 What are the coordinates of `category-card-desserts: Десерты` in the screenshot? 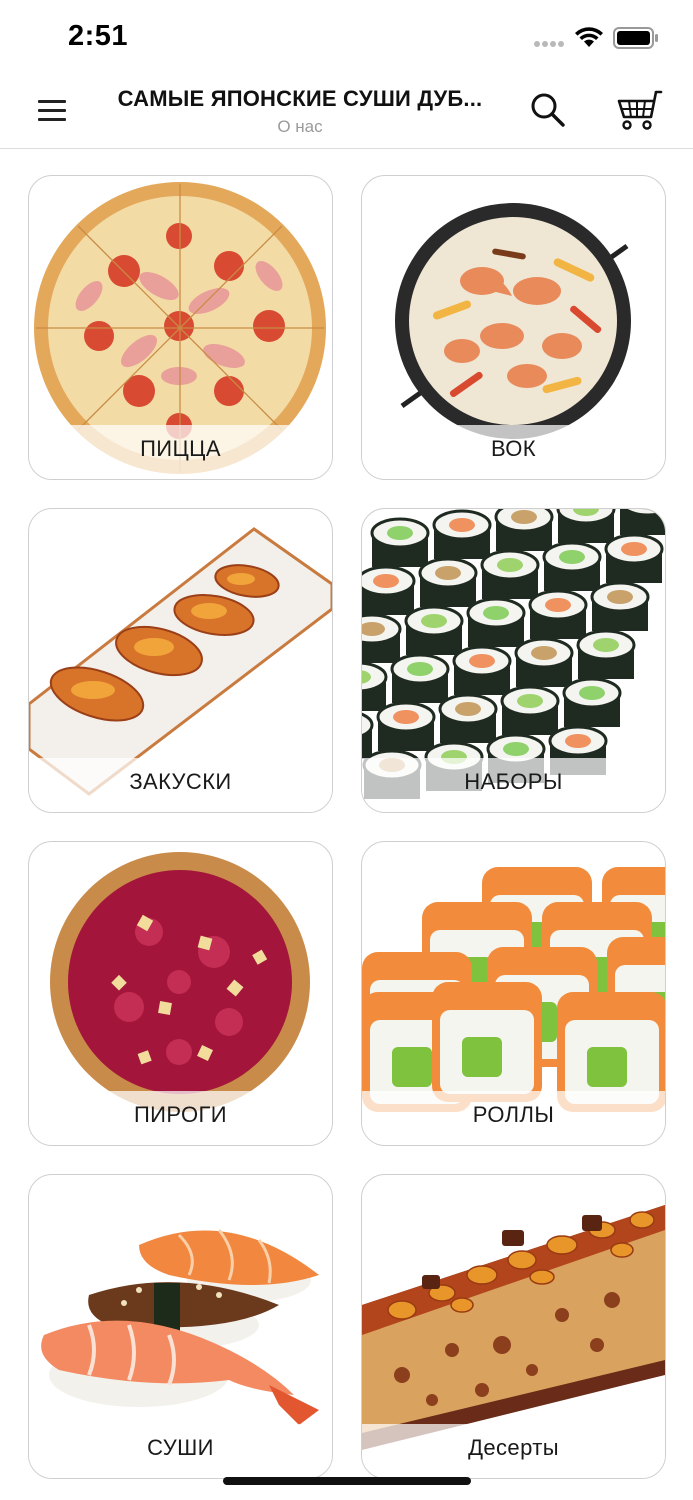 It's located at (513, 1326).